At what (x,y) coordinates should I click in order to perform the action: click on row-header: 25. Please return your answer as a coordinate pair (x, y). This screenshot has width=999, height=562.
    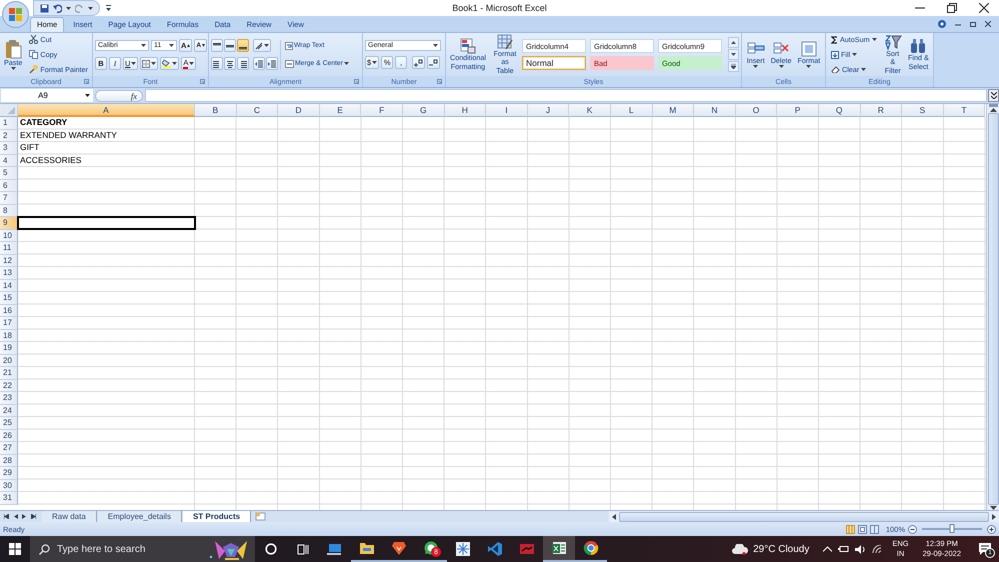
    Looking at the image, I should click on (9, 423).